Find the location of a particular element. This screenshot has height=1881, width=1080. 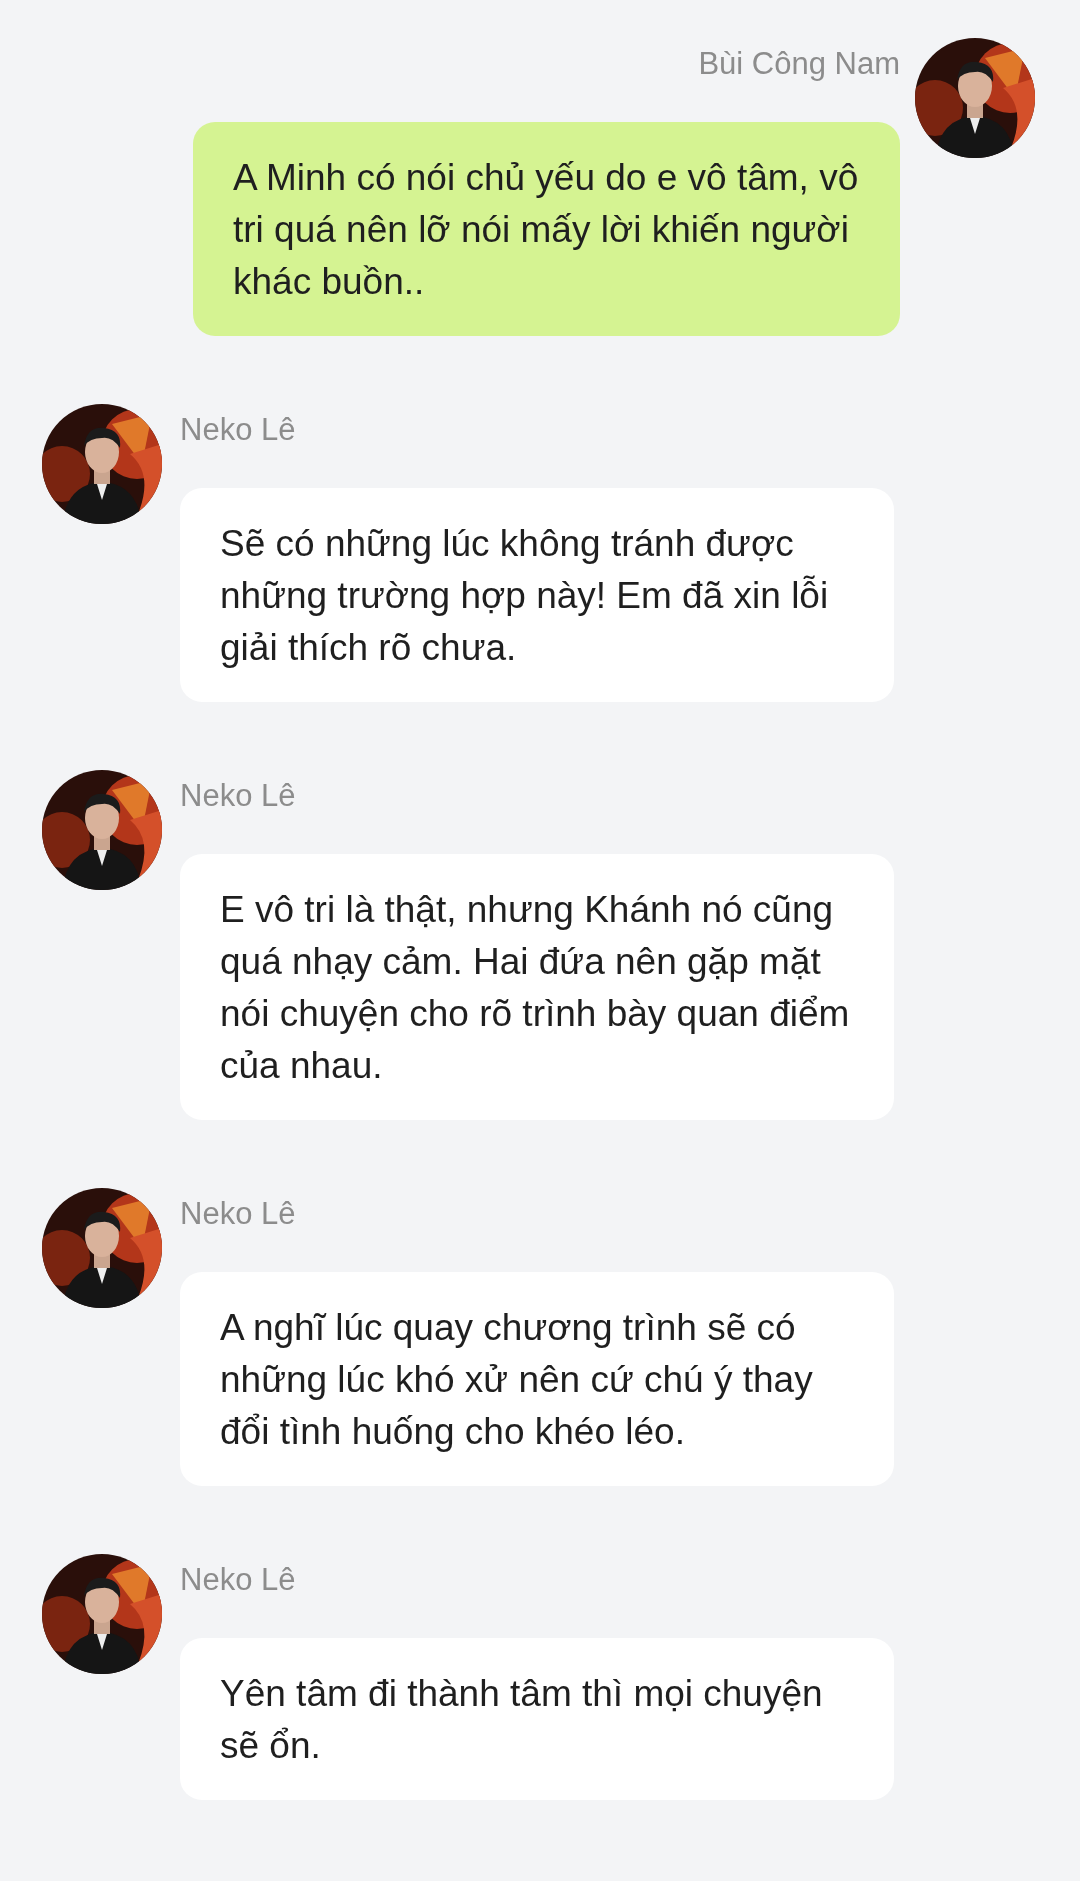

message-bubble: Yên tâm đi thành tâm thì mọi chuyện sẽ ổn. is located at coordinates (537, 1719).